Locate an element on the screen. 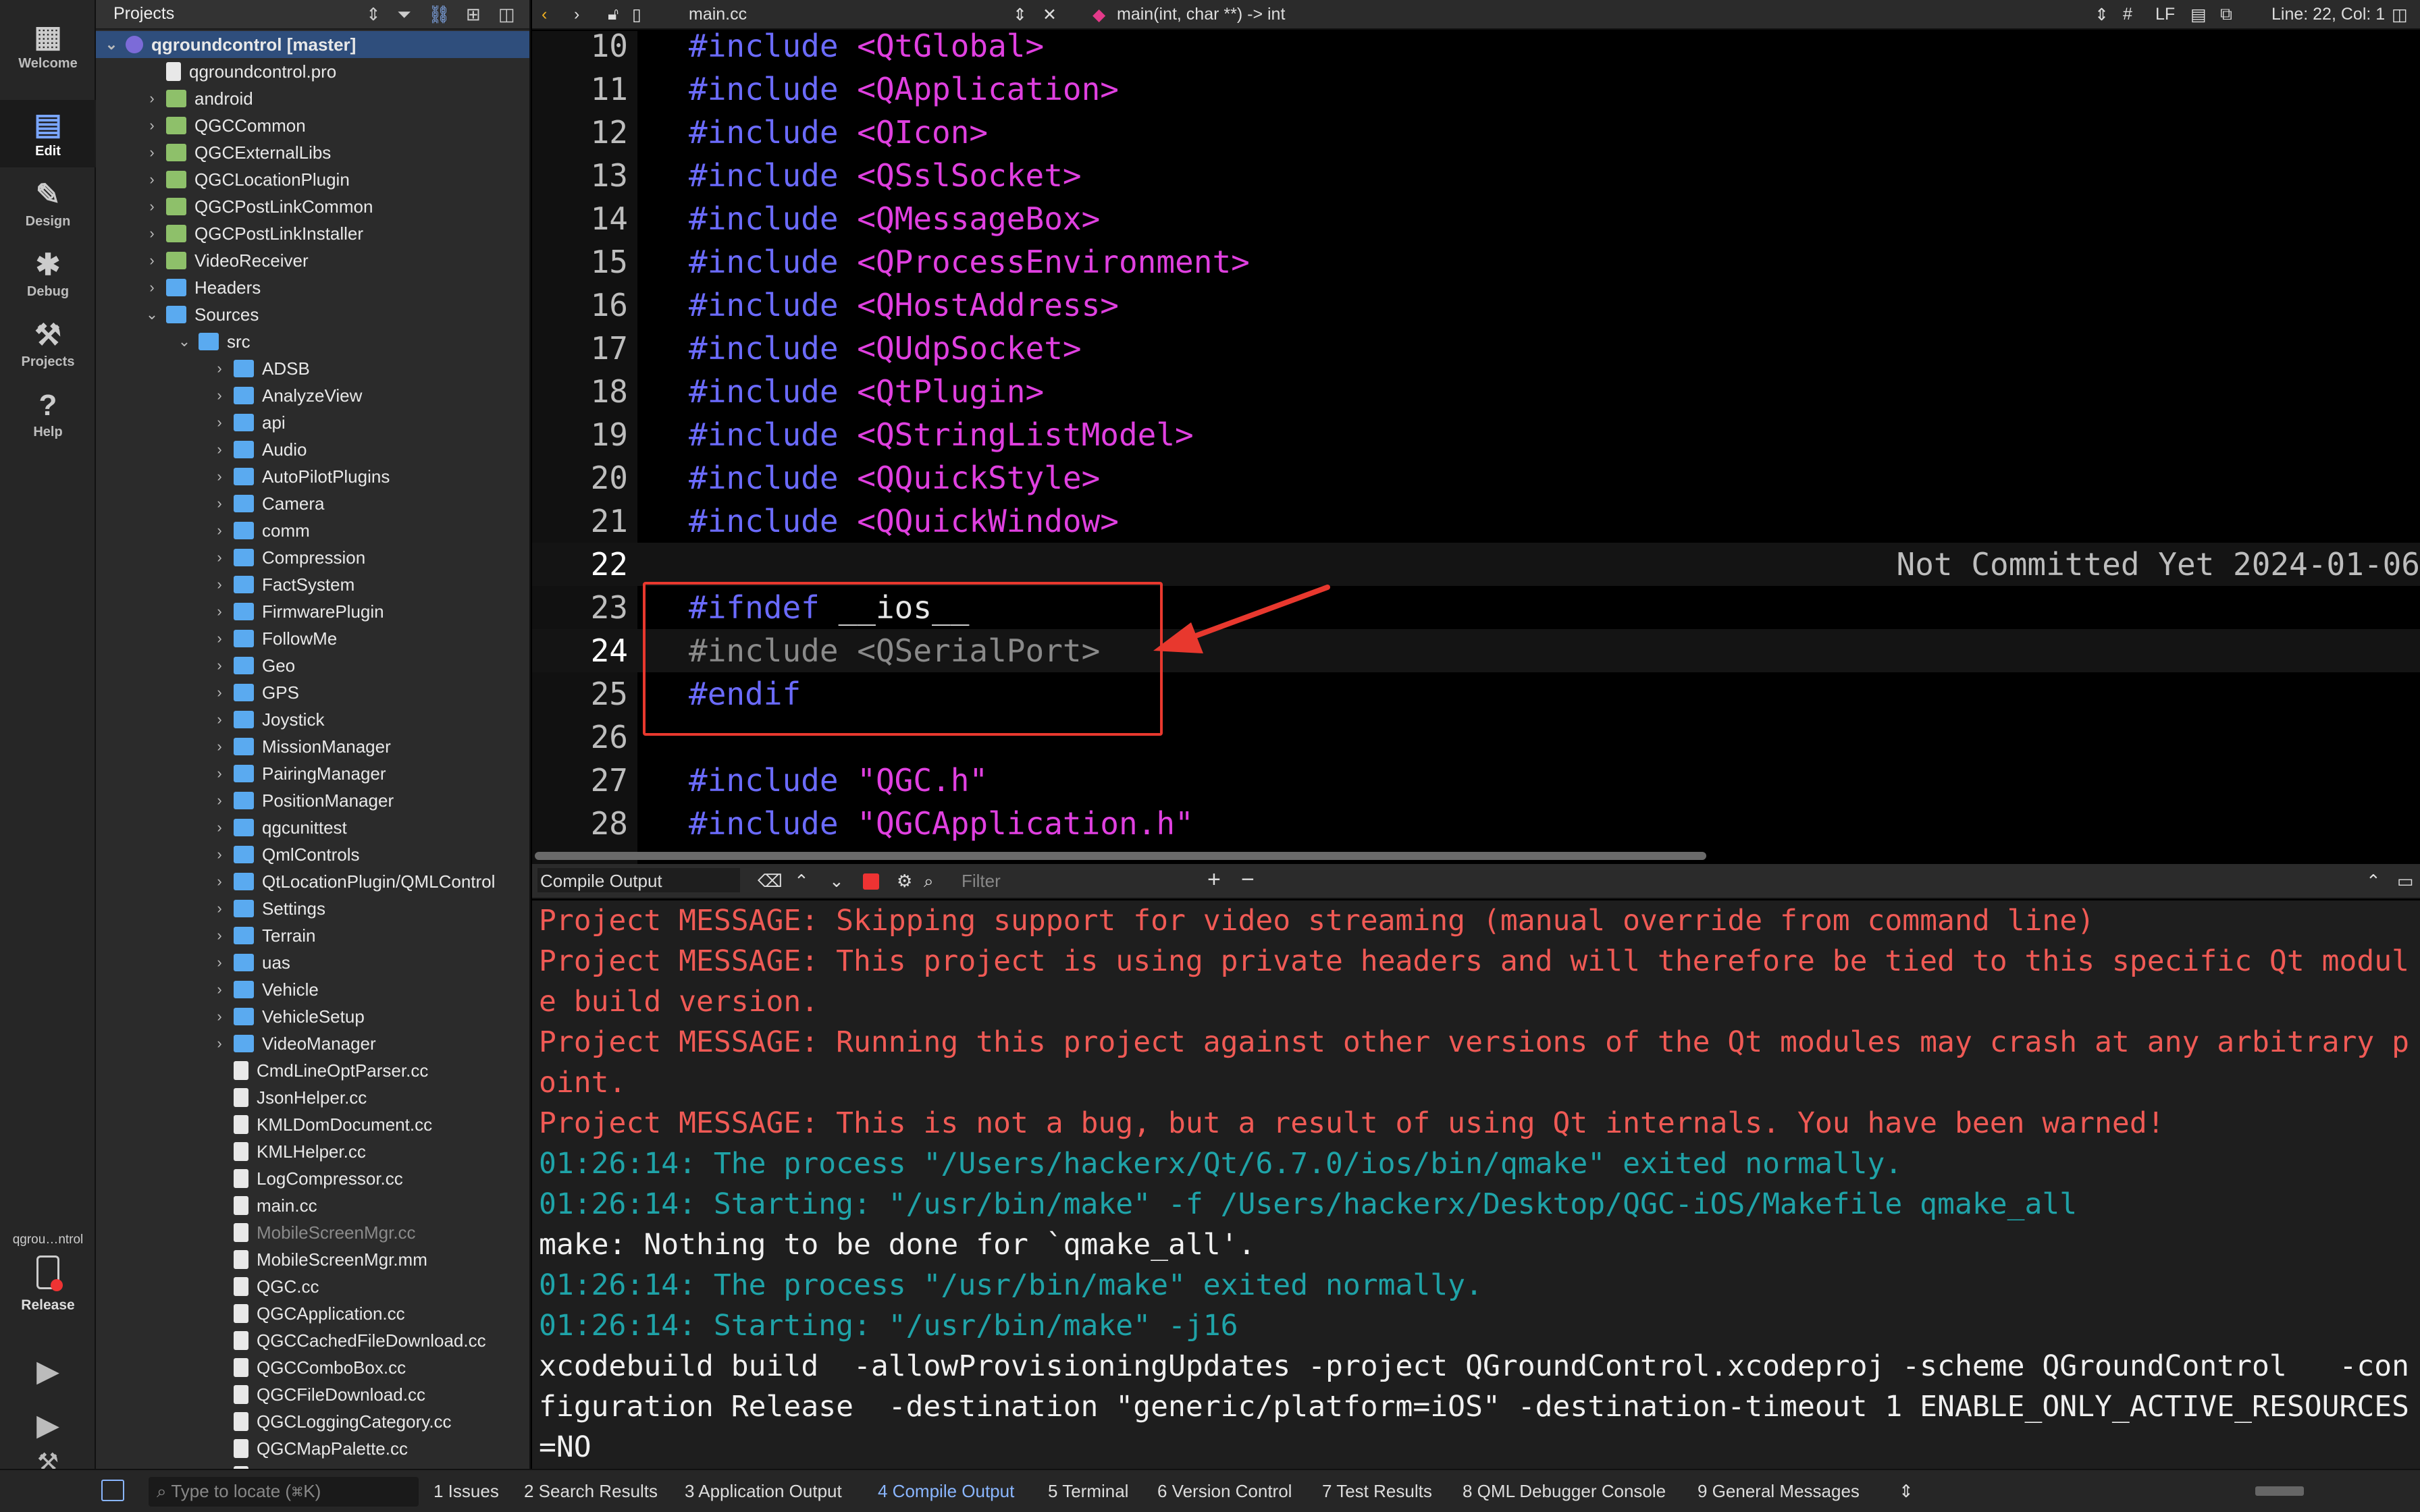 This screenshot has width=2420, height=1512. tree-item: › PositionManager is located at coordinates (312, 800).